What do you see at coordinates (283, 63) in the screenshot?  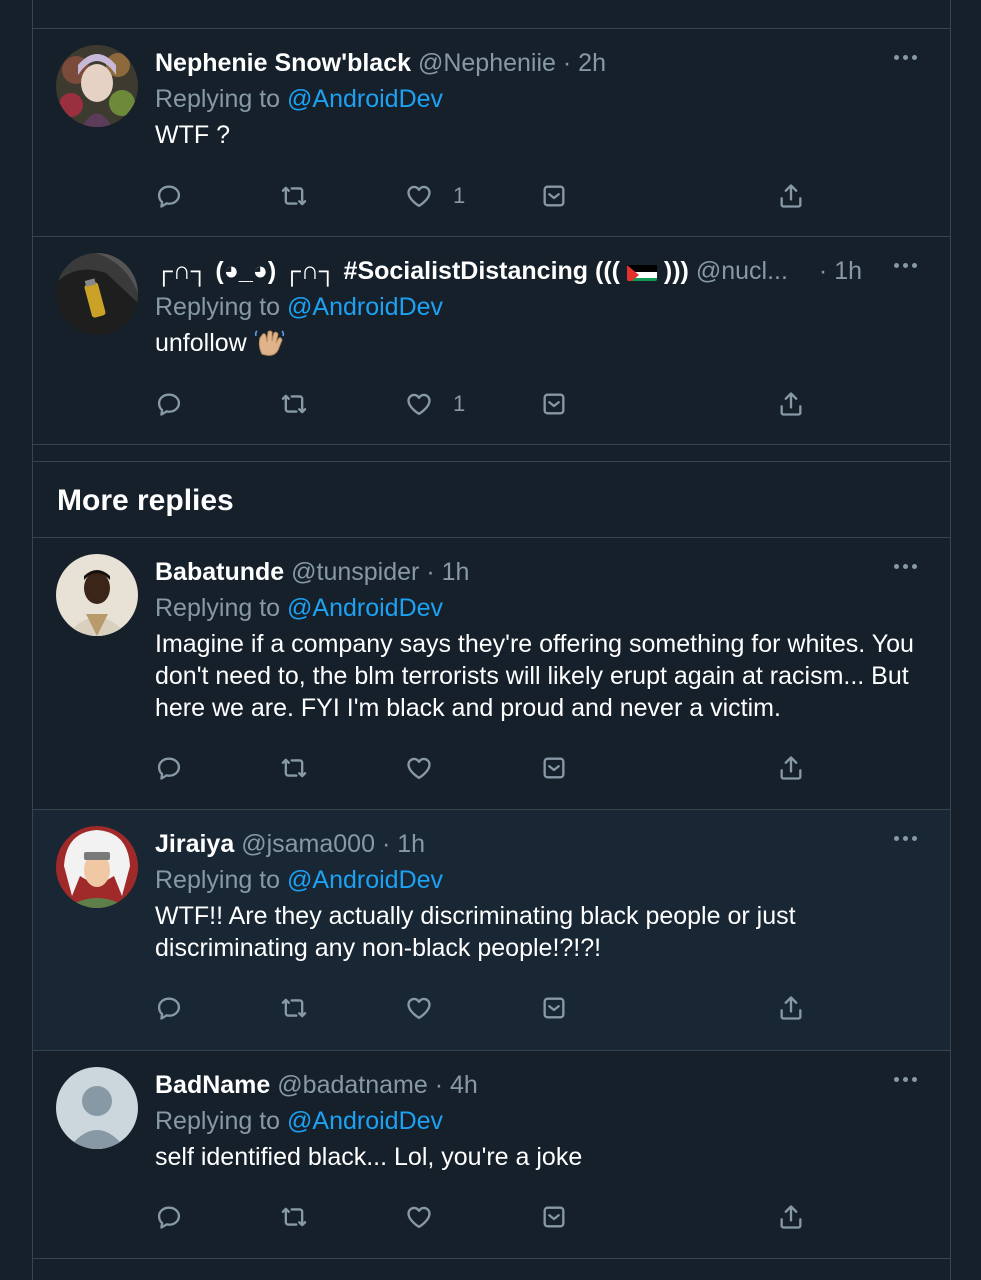 I see `display-name: Nephenie Snow'black` at bounding box center [283, 63].